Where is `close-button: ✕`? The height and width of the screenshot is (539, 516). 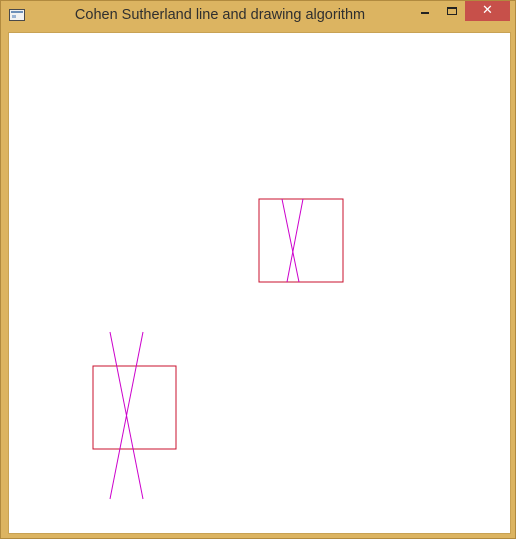 close-button: ✕ is located at coordinates (487, 11).